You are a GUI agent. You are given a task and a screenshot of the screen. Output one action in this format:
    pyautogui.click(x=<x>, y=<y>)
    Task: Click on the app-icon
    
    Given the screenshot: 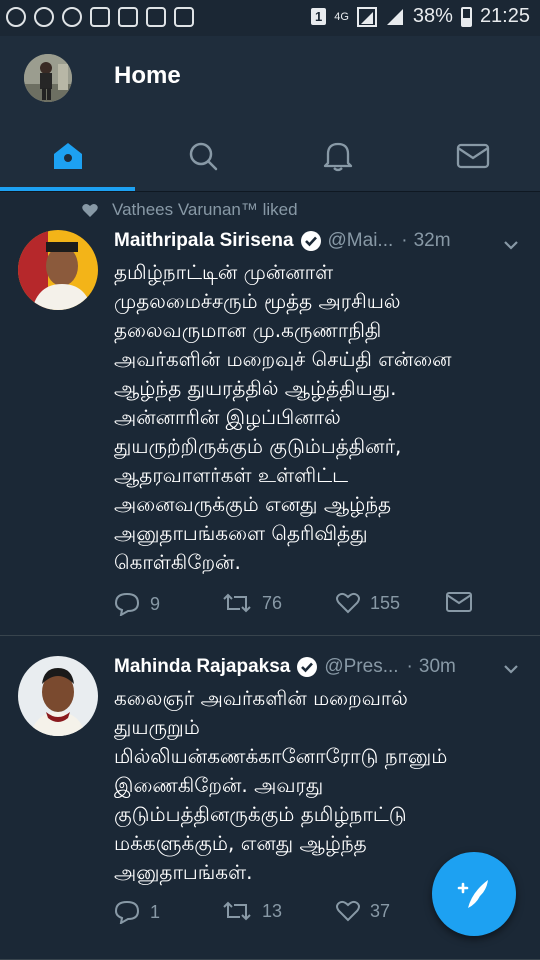 What is the action you would take?
    pyautogui.click(x=184, y=17)
    